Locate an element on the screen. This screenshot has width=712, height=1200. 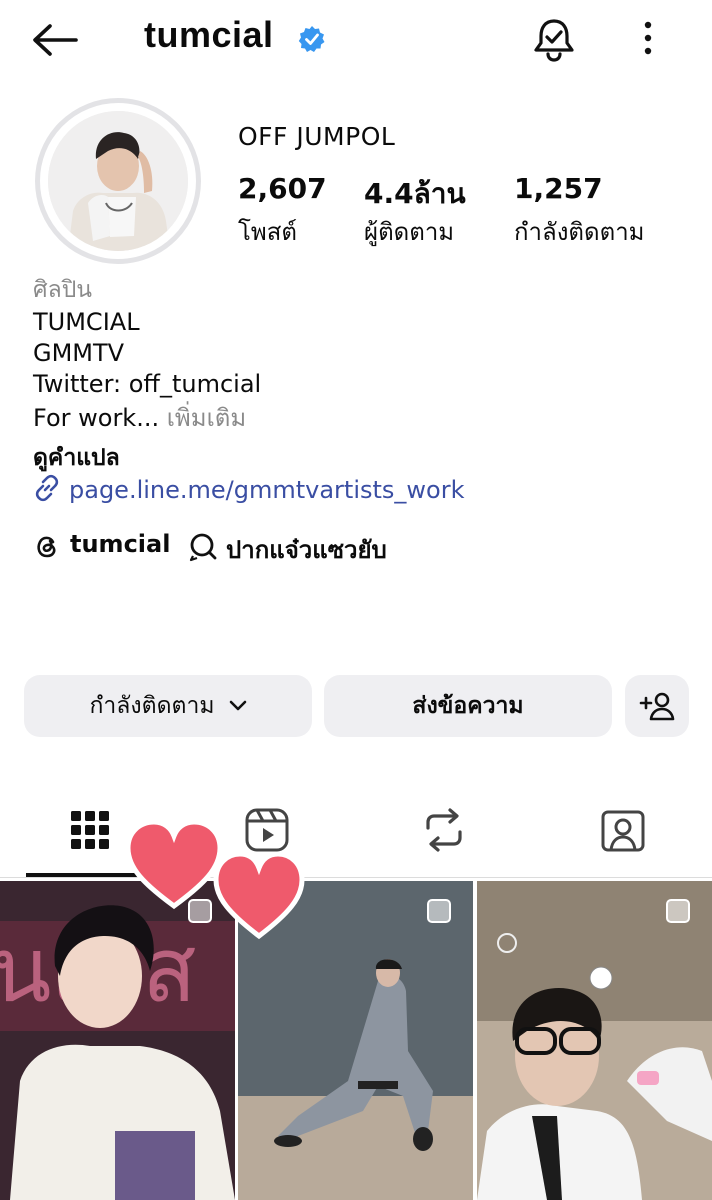
link-icon is located at coordinates (47, 488).